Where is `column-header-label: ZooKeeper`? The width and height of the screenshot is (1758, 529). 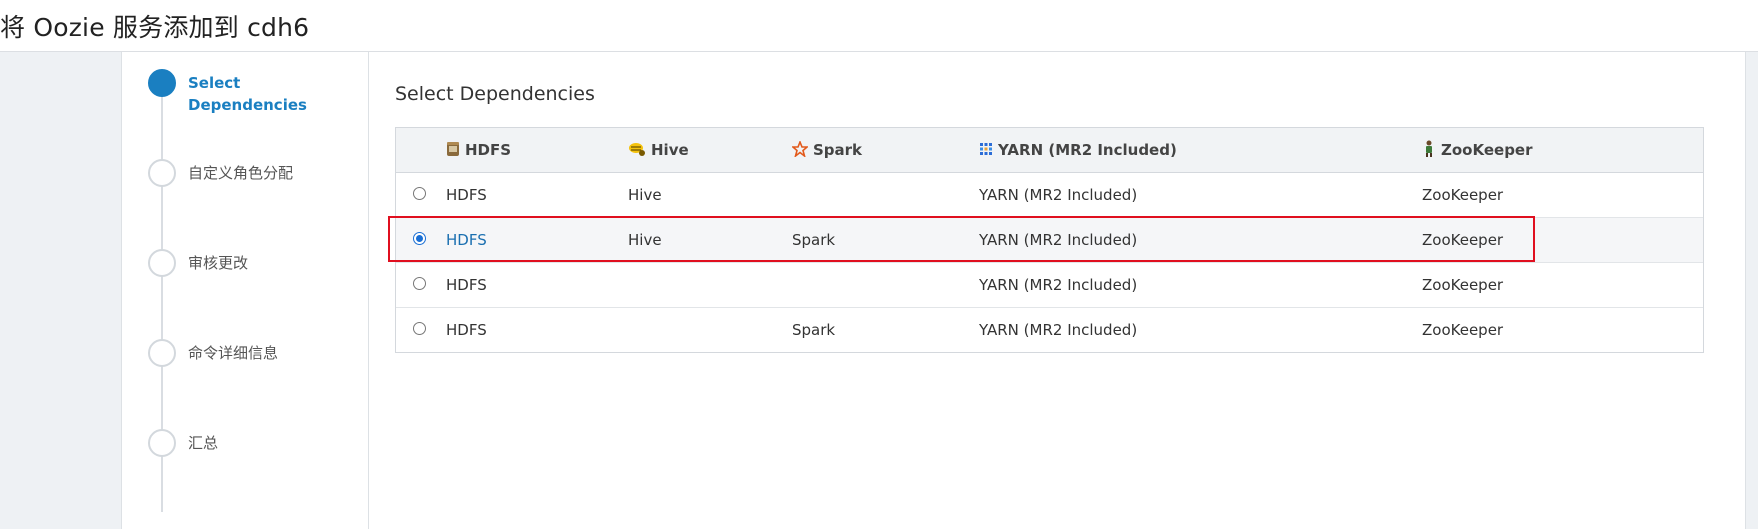
column-header-label: ZooKeeper is located at coordinates (1487, 150).